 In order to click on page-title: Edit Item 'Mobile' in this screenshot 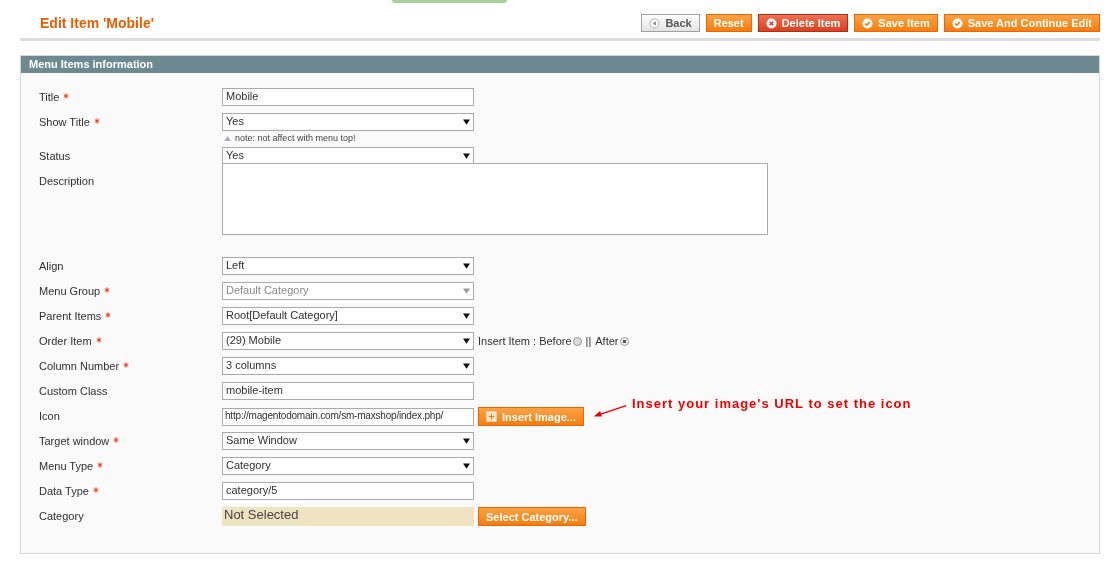, I will do `click(97, 23)`.